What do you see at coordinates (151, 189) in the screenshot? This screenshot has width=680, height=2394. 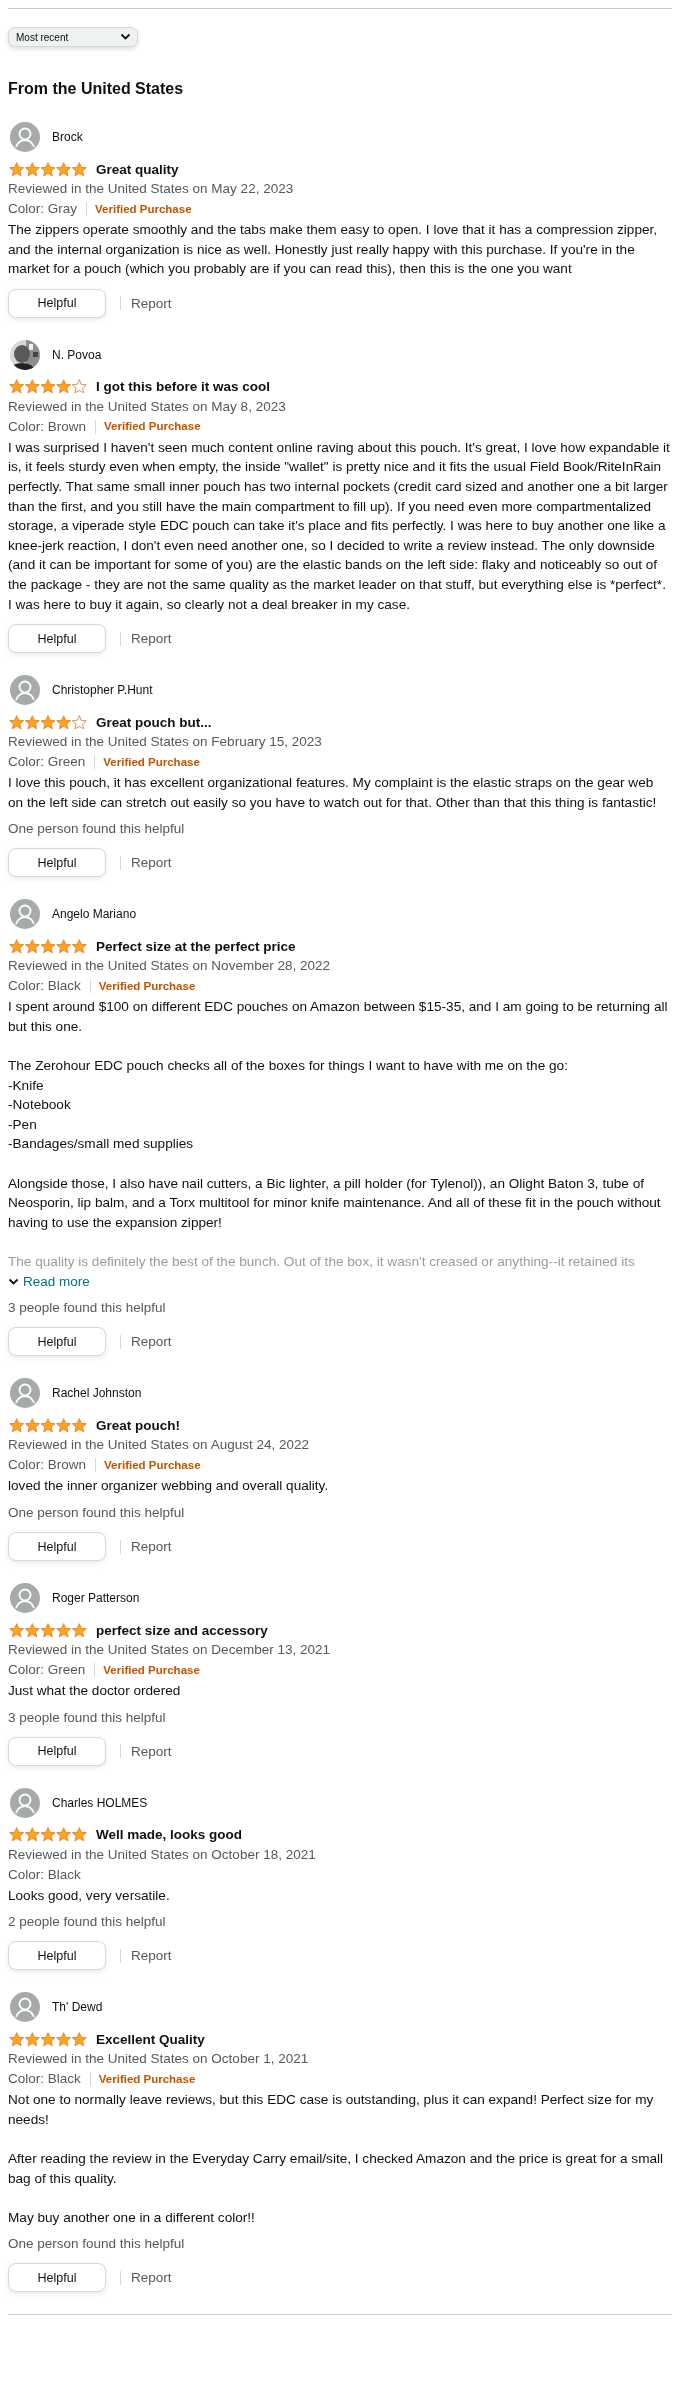 I see `review-date: Reviewed in the United States on May 22, 2023` at bounding box center [151, 189].